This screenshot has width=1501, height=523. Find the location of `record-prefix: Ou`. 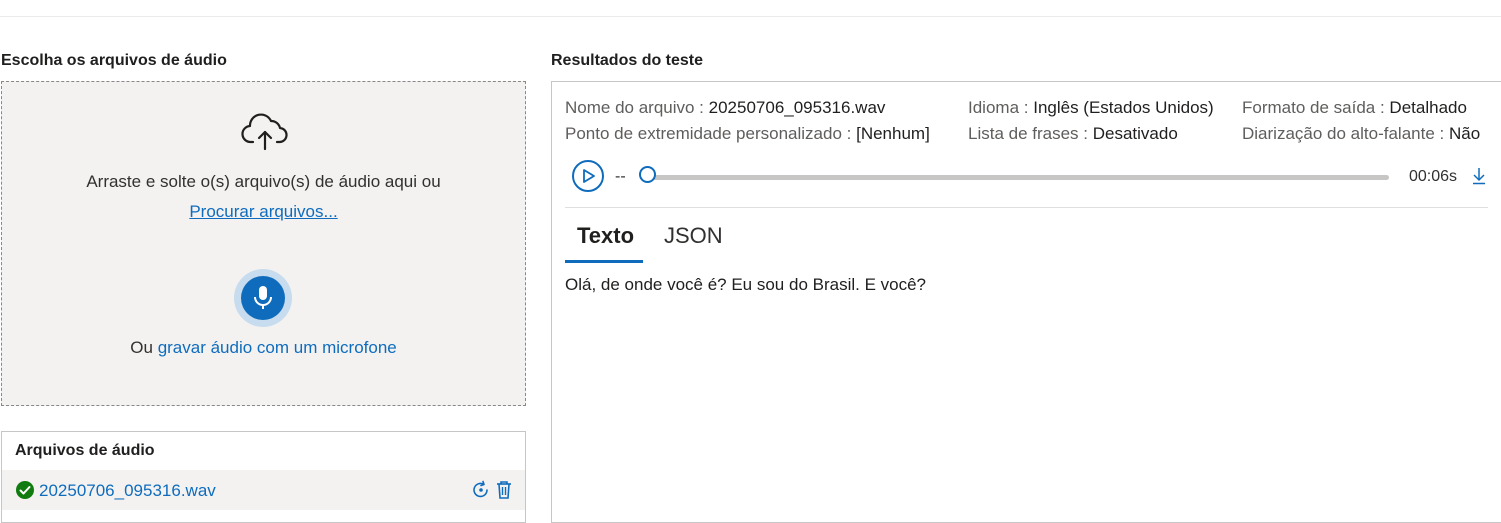

record-prefix: Ou is located at coordinates (141, 347).